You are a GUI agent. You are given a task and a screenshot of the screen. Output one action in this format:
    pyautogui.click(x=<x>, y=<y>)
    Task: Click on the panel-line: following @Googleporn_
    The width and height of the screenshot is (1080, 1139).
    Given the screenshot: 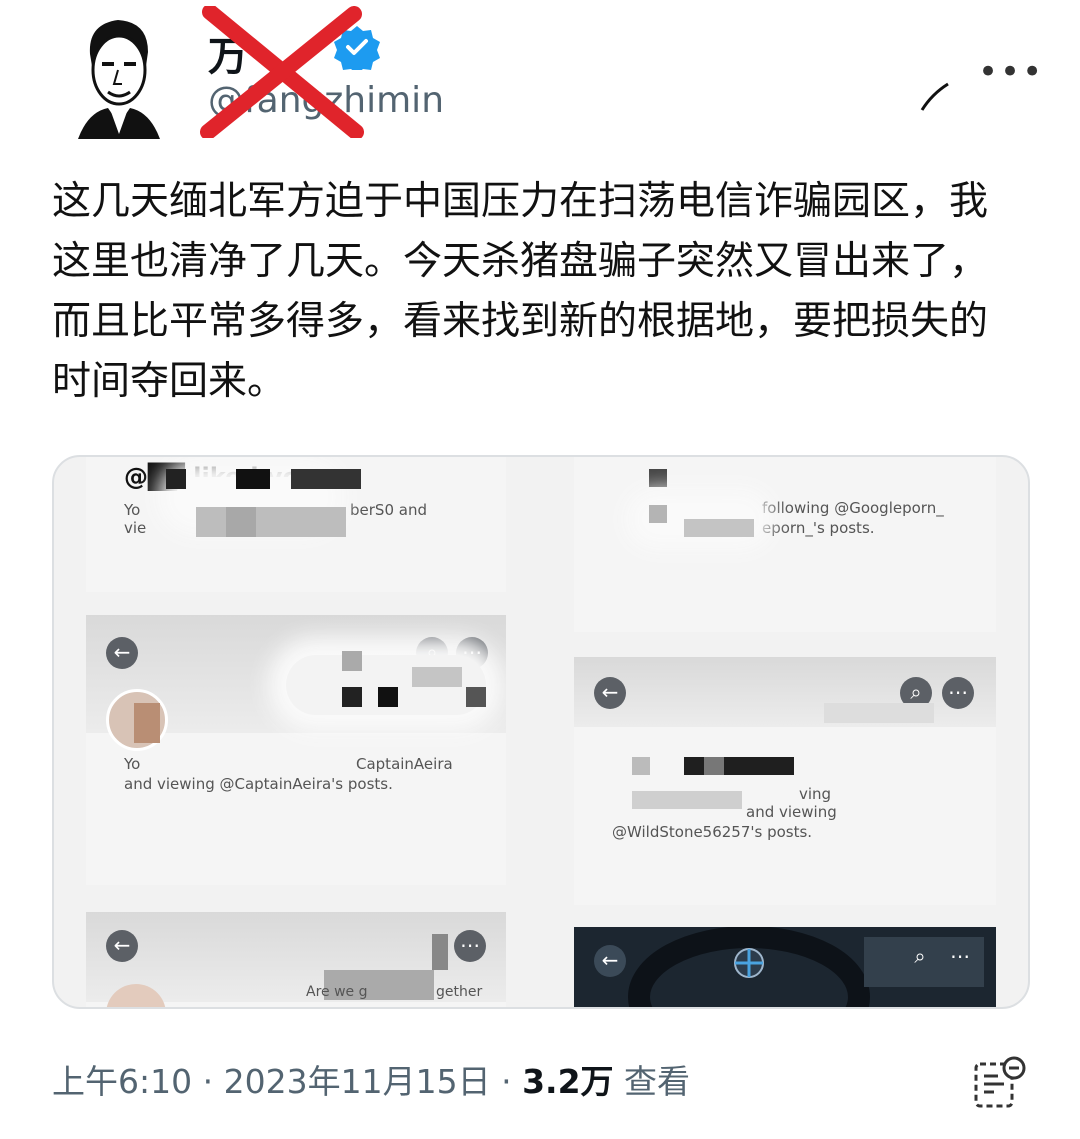 What is the action you would take?
    pyautogui.click(x=853, y=508)
    